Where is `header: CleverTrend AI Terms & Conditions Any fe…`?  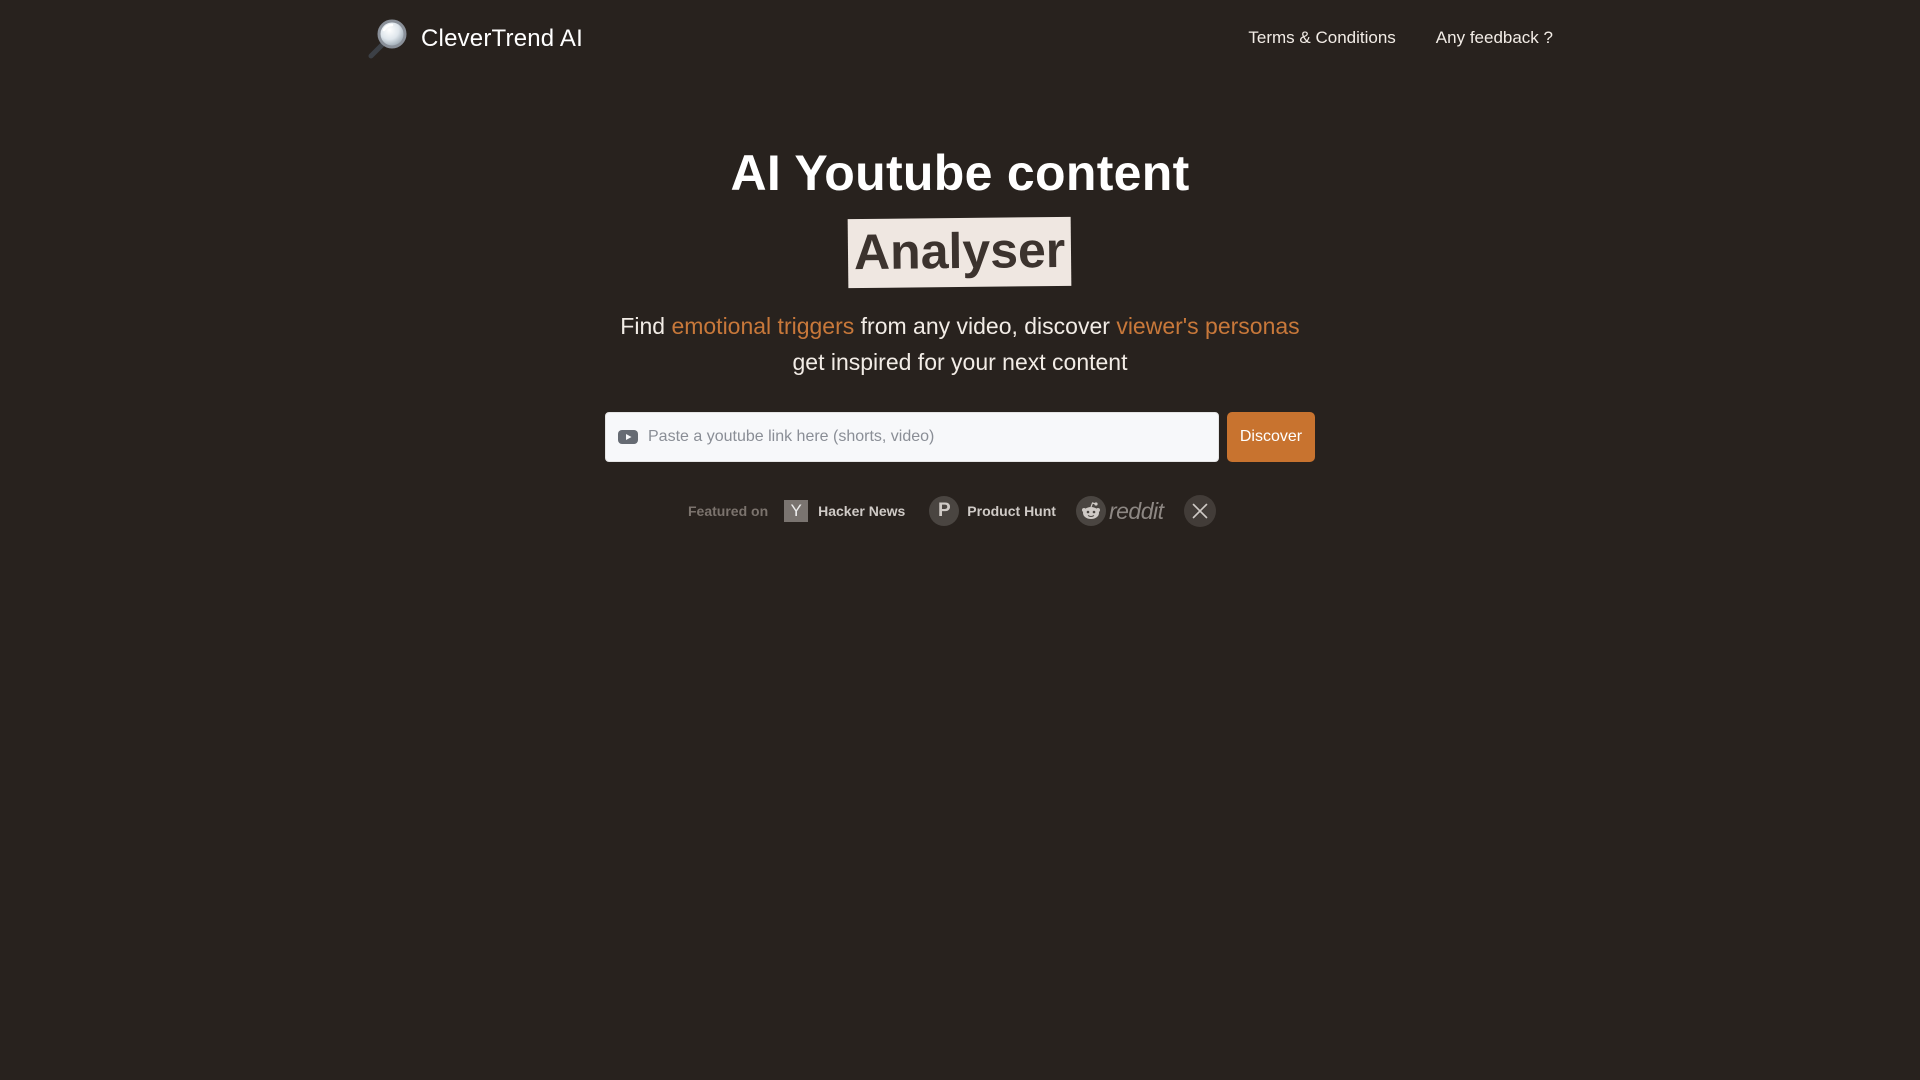
header: CleverTrend AI Terms & Conditions Any fe… is located at coordinates (960, 40).